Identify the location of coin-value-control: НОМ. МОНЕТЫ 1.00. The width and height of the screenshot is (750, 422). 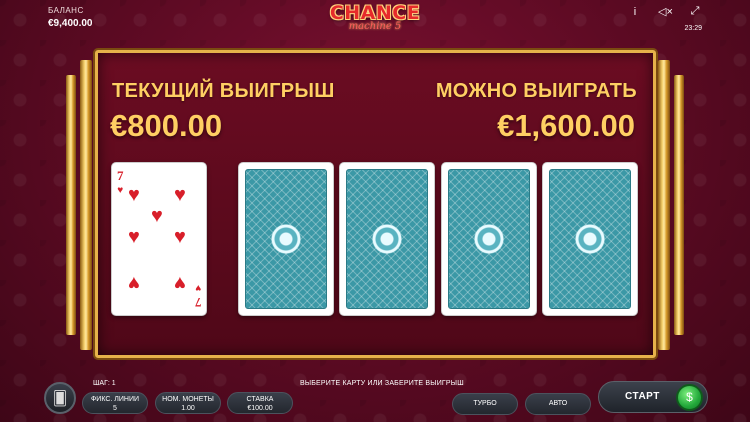
(188, 403).